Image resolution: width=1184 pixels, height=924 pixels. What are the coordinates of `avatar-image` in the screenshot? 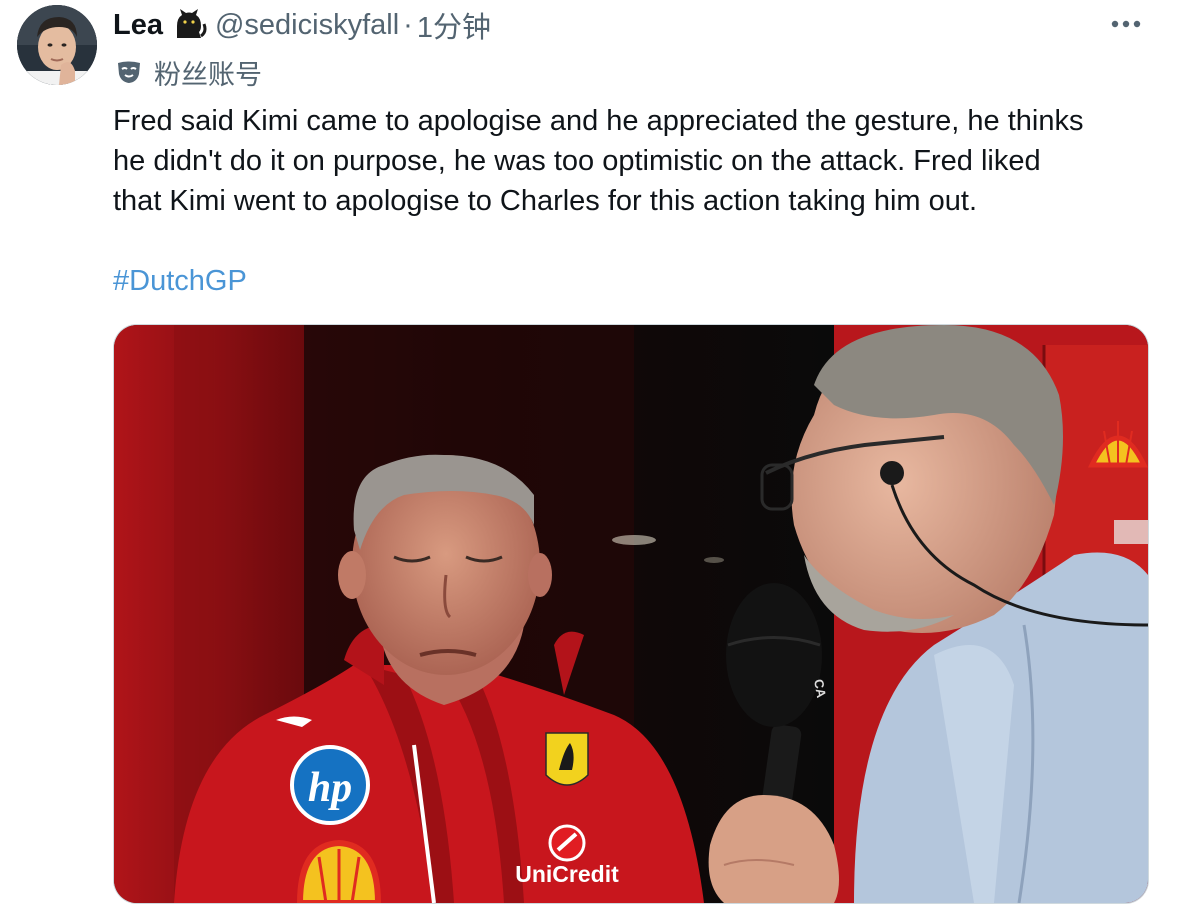 It's located at (57, 45).